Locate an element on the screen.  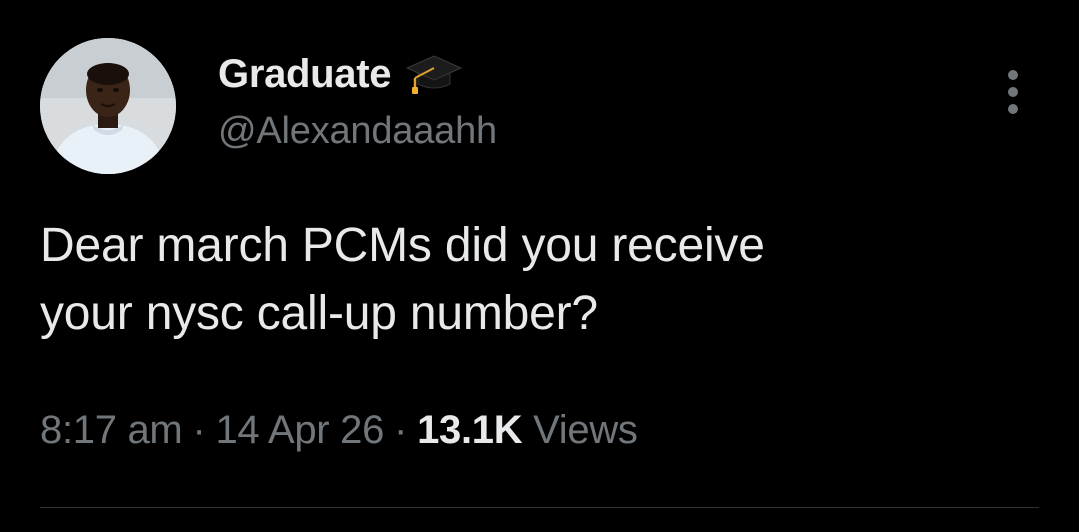
graduation-cap-icon is located at coordinates (434, 74).